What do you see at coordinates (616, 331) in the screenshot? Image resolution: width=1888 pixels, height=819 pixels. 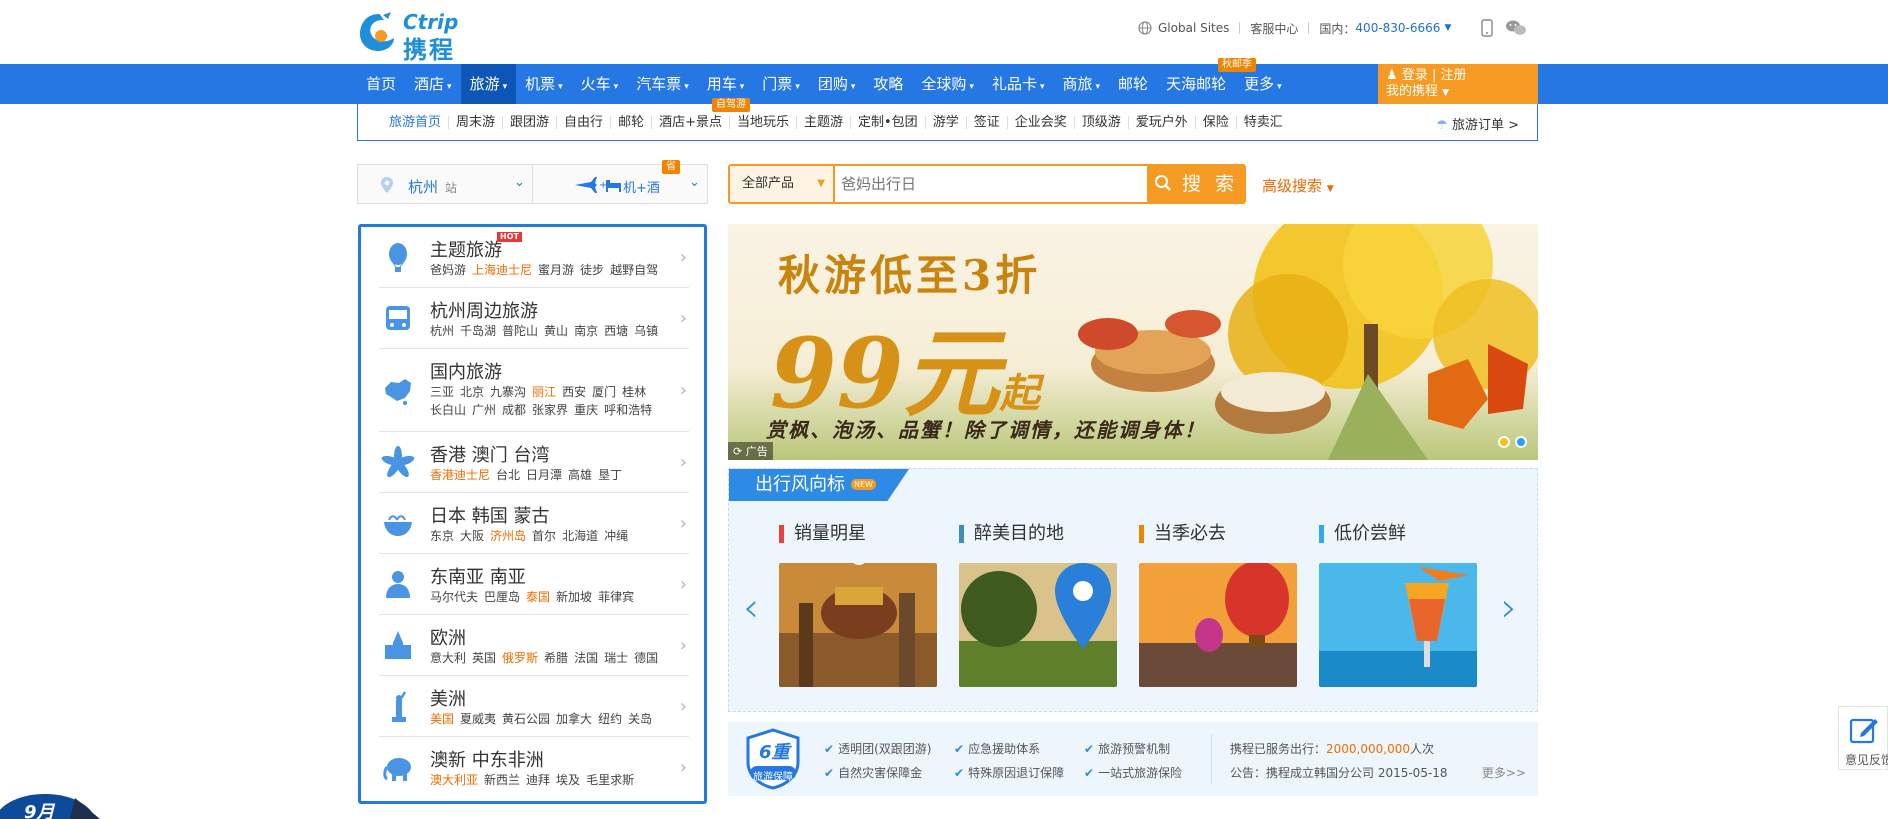 I see `destination-link: 西塘` at bounding box center [616, 331].